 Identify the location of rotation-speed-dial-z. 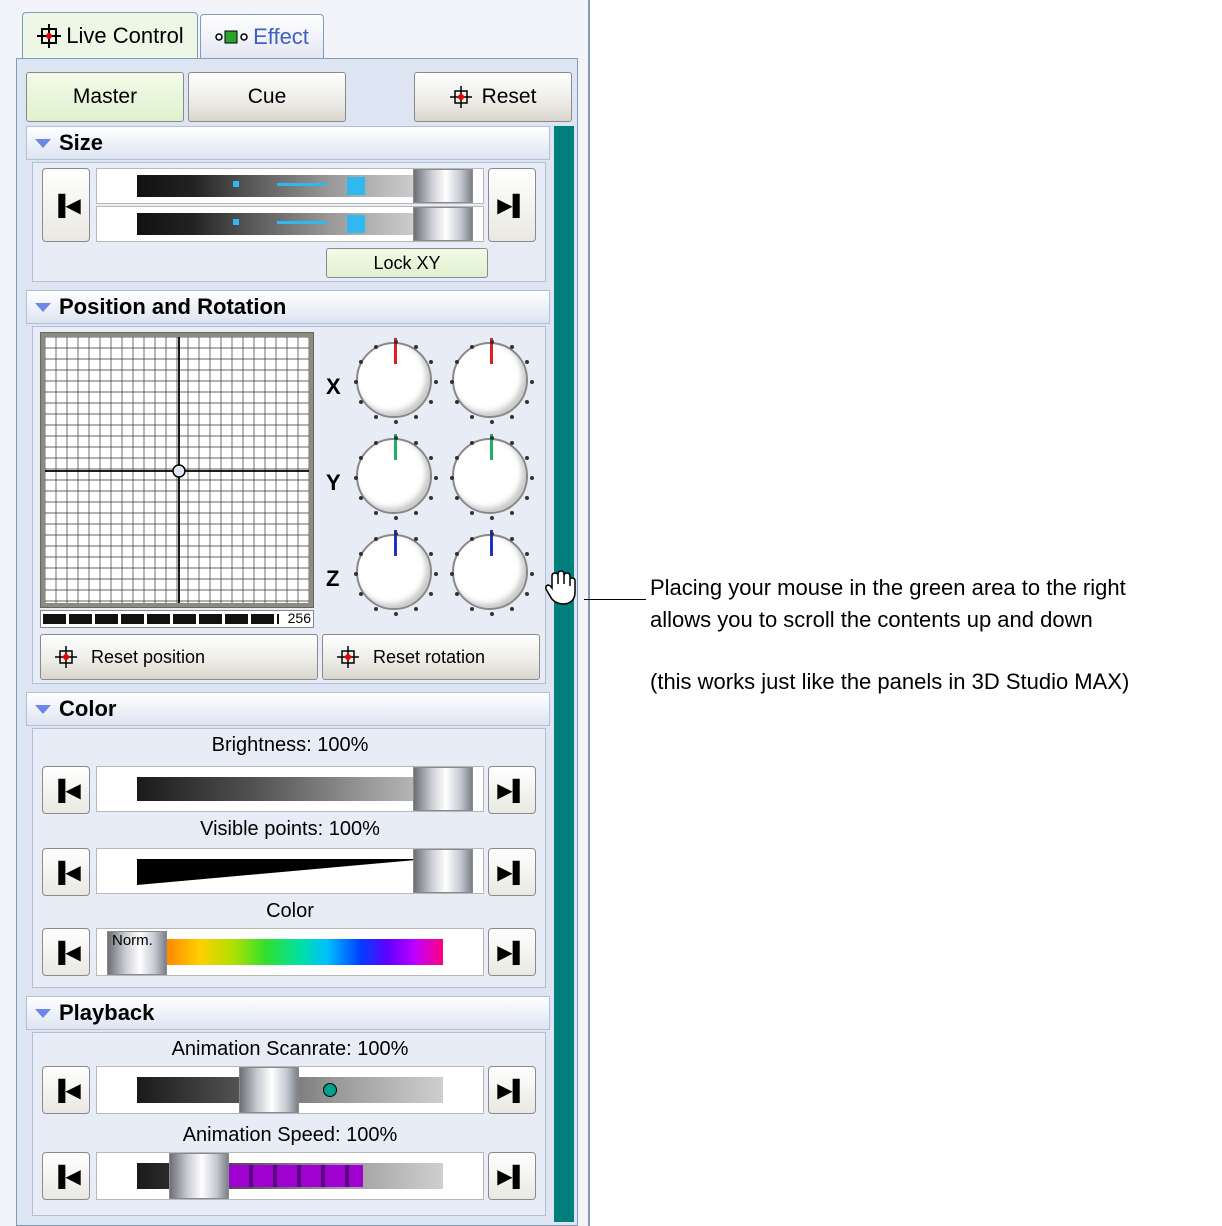
(492, 573).